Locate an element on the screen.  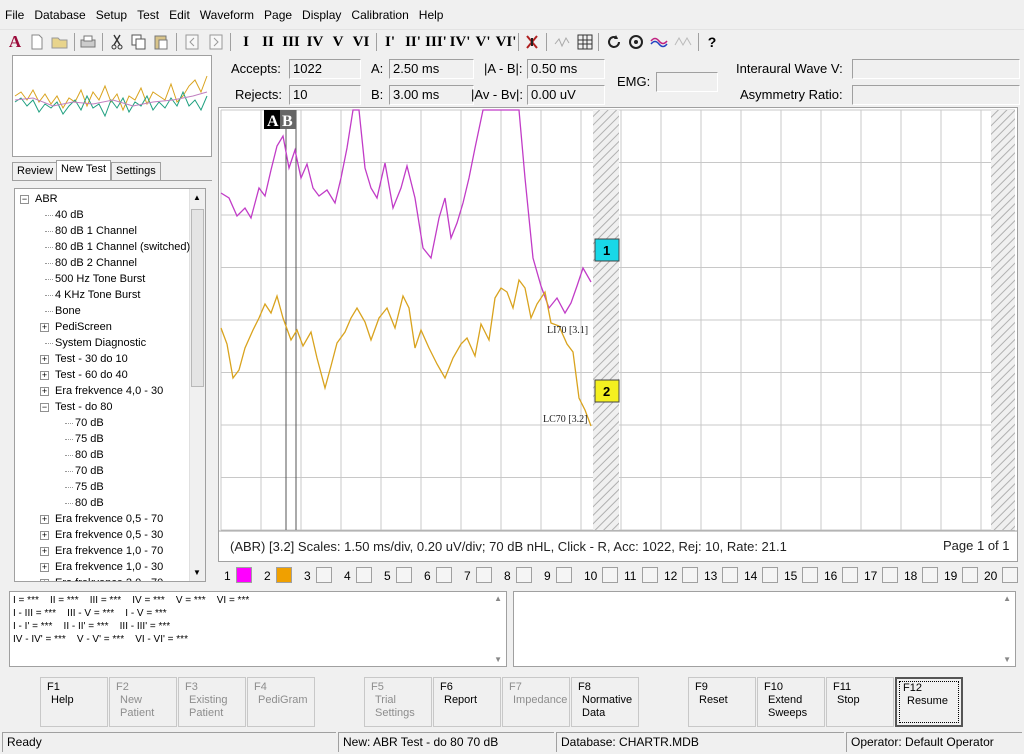
help-context-icon: ? is located at coordinates (712, 42).